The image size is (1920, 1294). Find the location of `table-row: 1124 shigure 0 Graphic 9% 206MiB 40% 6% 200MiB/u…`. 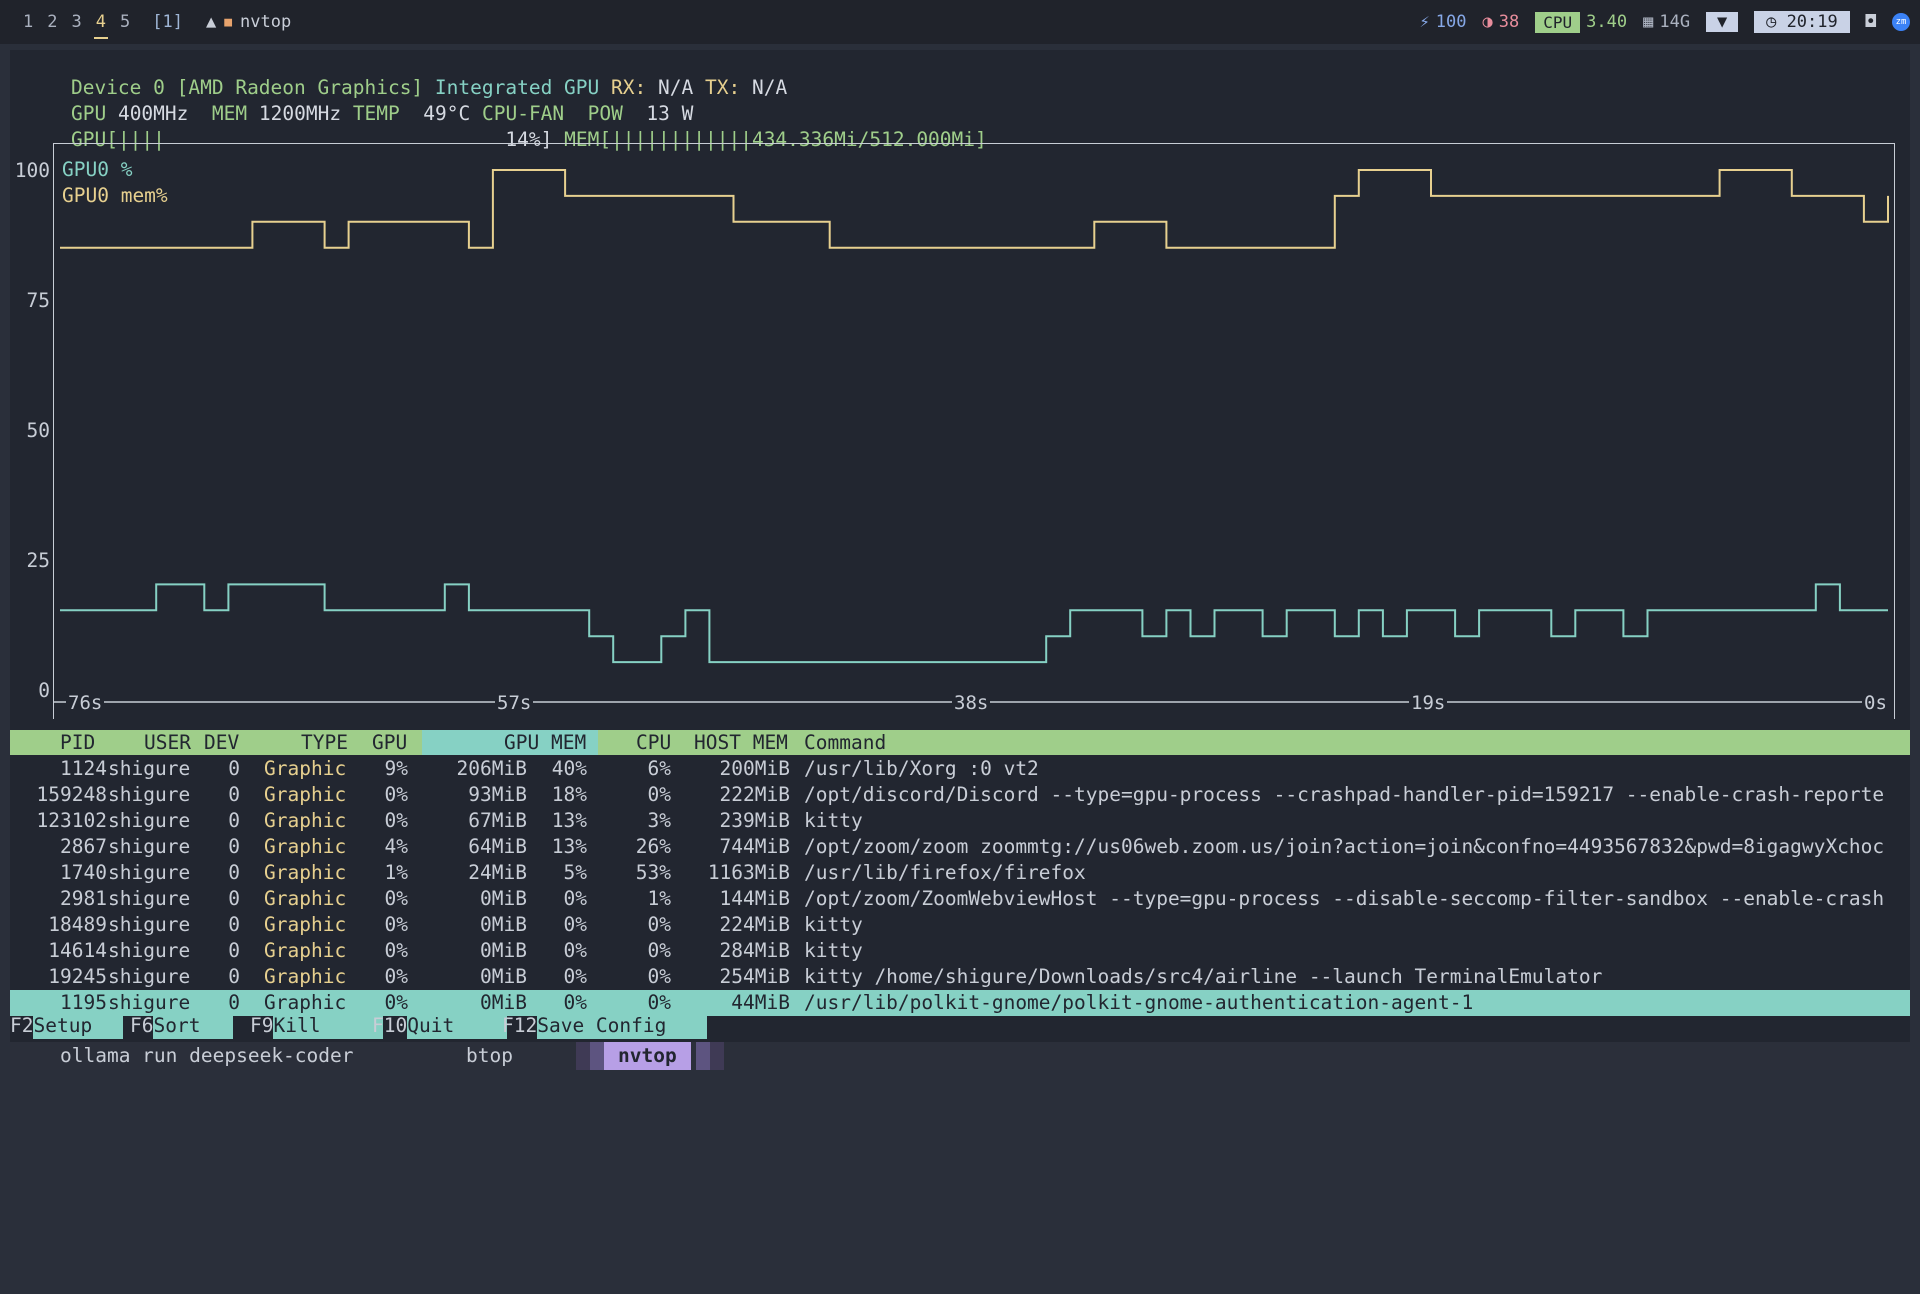

table-row: 1124 shigure 0 Graphic 9% 206MiB 40% 6% 200MiB/u… is located at coordinates (960, 769).